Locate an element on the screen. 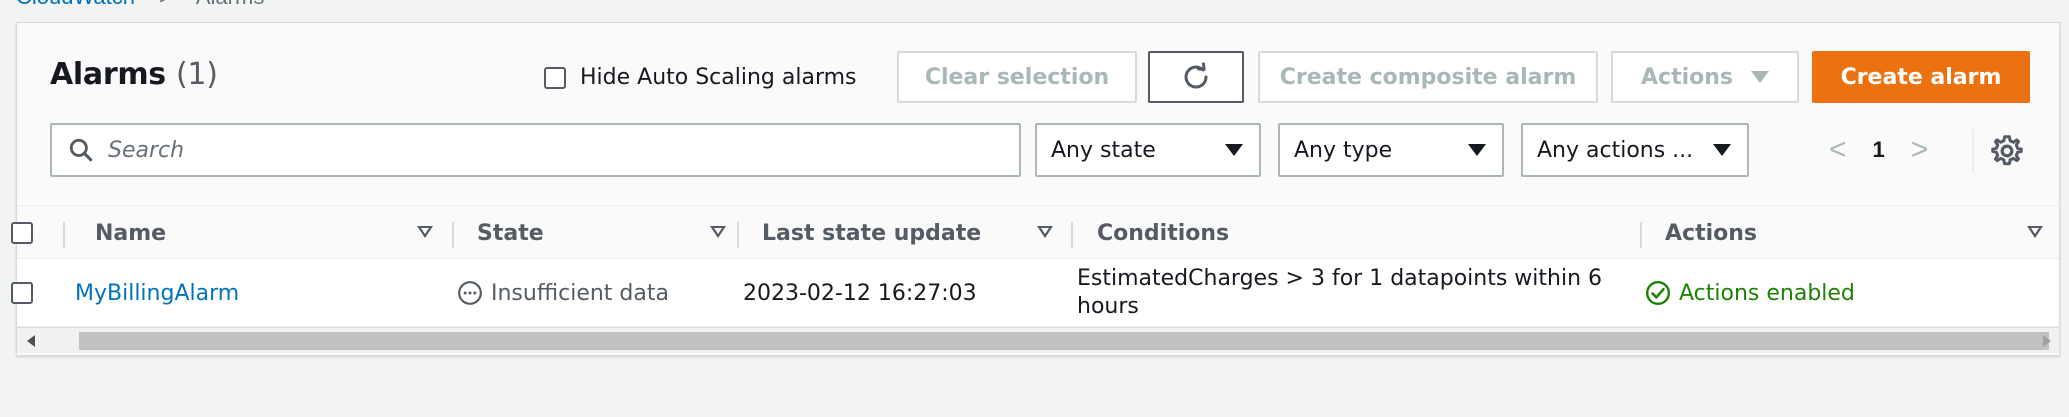 The height and width of the screenshot is (417, 2069). column-header-conditions: Conditions is located at coordinates (1163, 233).